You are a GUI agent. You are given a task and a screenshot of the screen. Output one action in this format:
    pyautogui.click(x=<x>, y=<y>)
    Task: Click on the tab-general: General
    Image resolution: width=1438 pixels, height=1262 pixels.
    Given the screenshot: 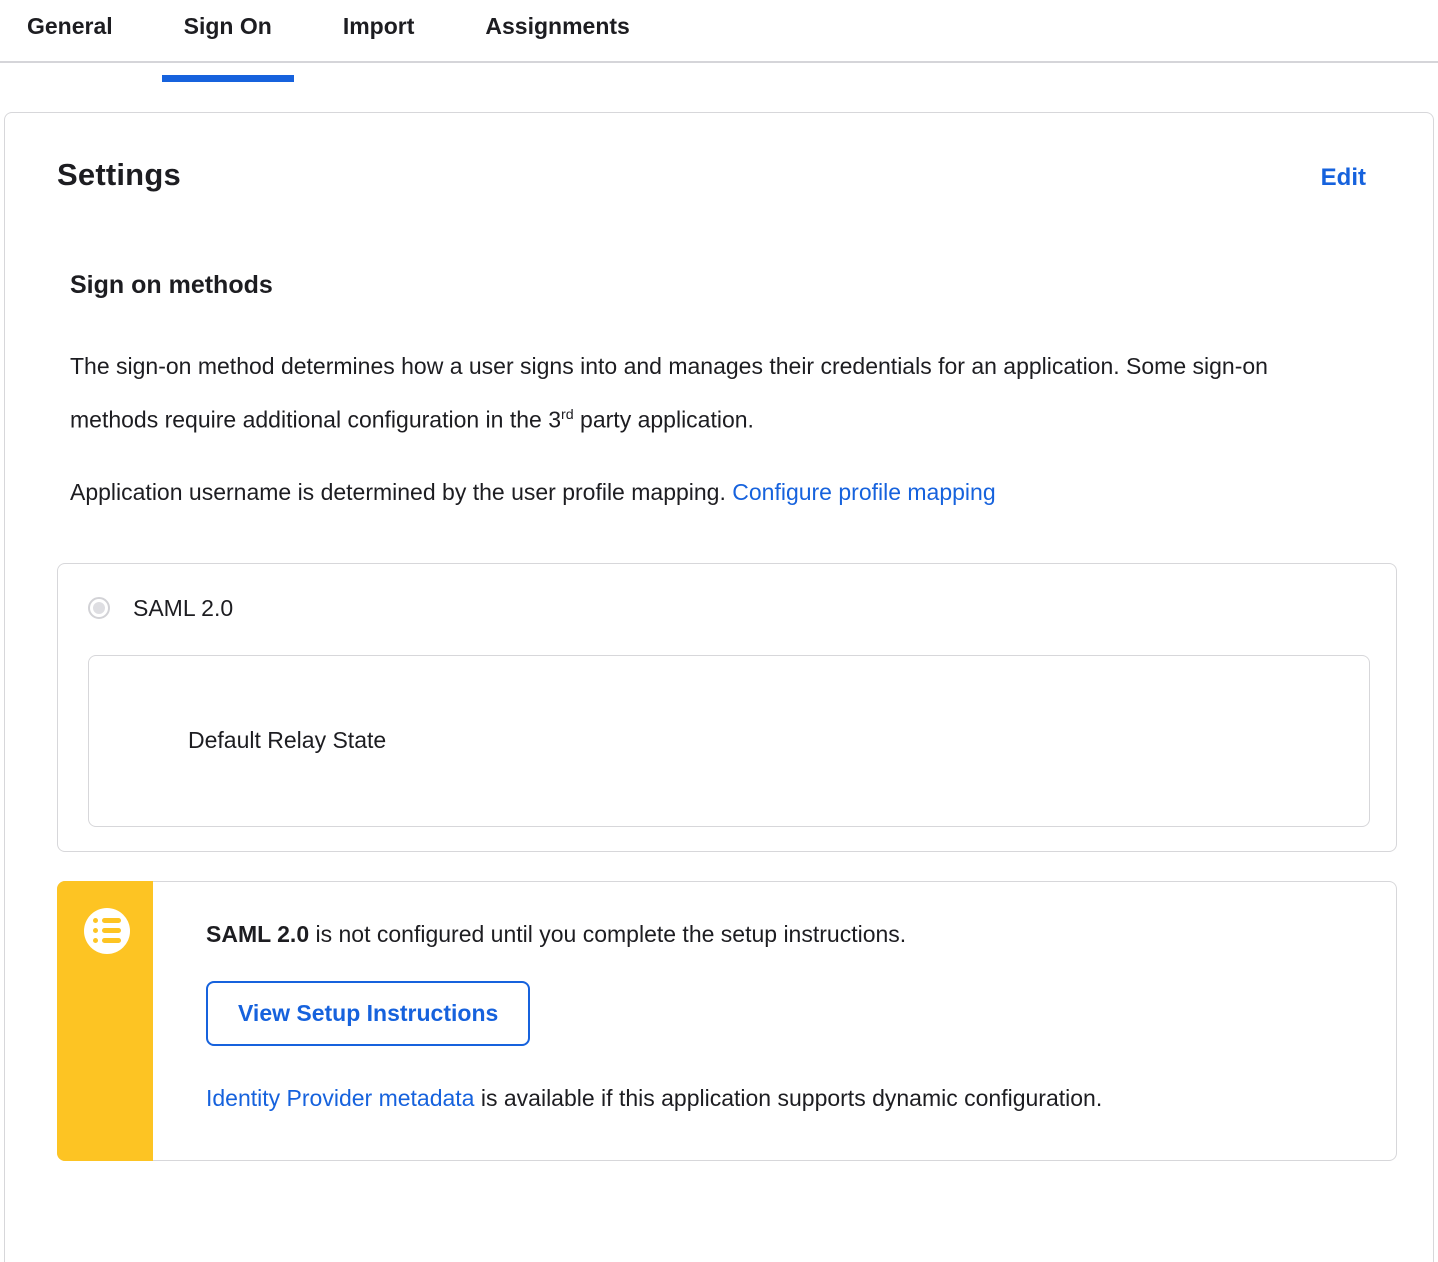 What is the action you would take?
    pyautogui.click(x=70, y=35)
    